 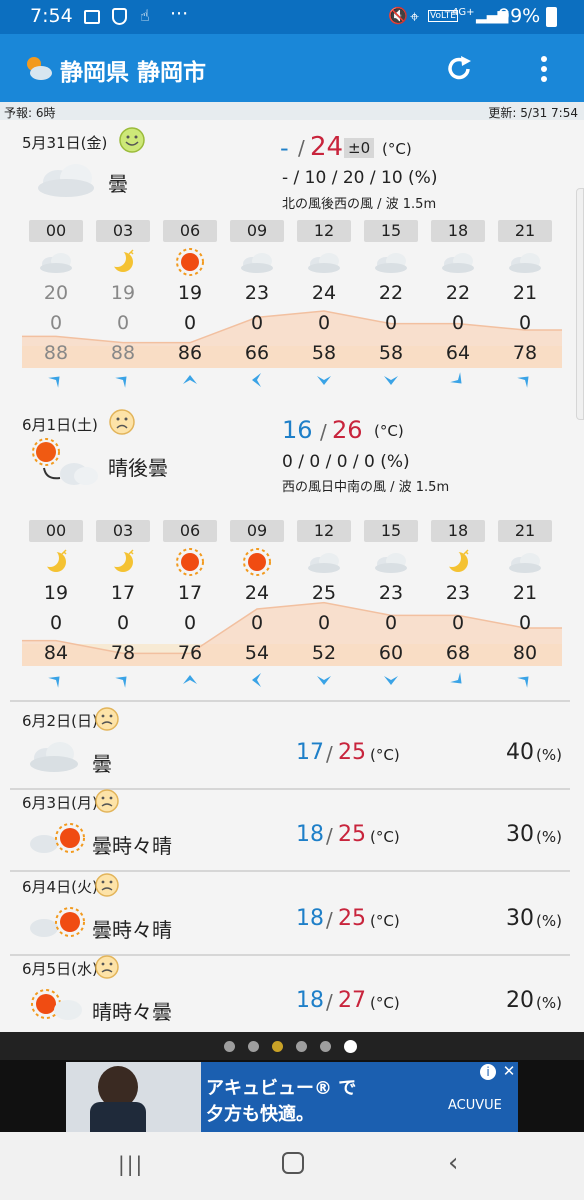 What do you see at coordinates (324, 593) in the screenshot?
I see `hour-temp: 25` at bounding box center [324, 593].